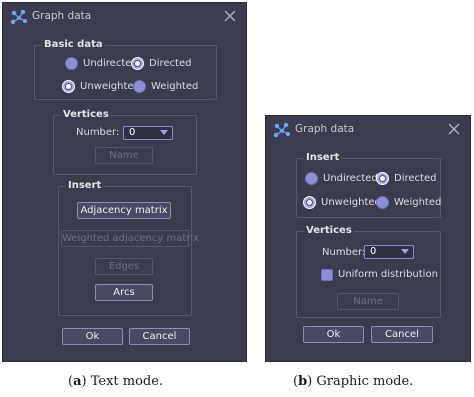 This screenshot has height=397, width=474. Describe the element at coordinates (125, 142) in the screenshot. I see `vertices-group: Vertices` at that location.